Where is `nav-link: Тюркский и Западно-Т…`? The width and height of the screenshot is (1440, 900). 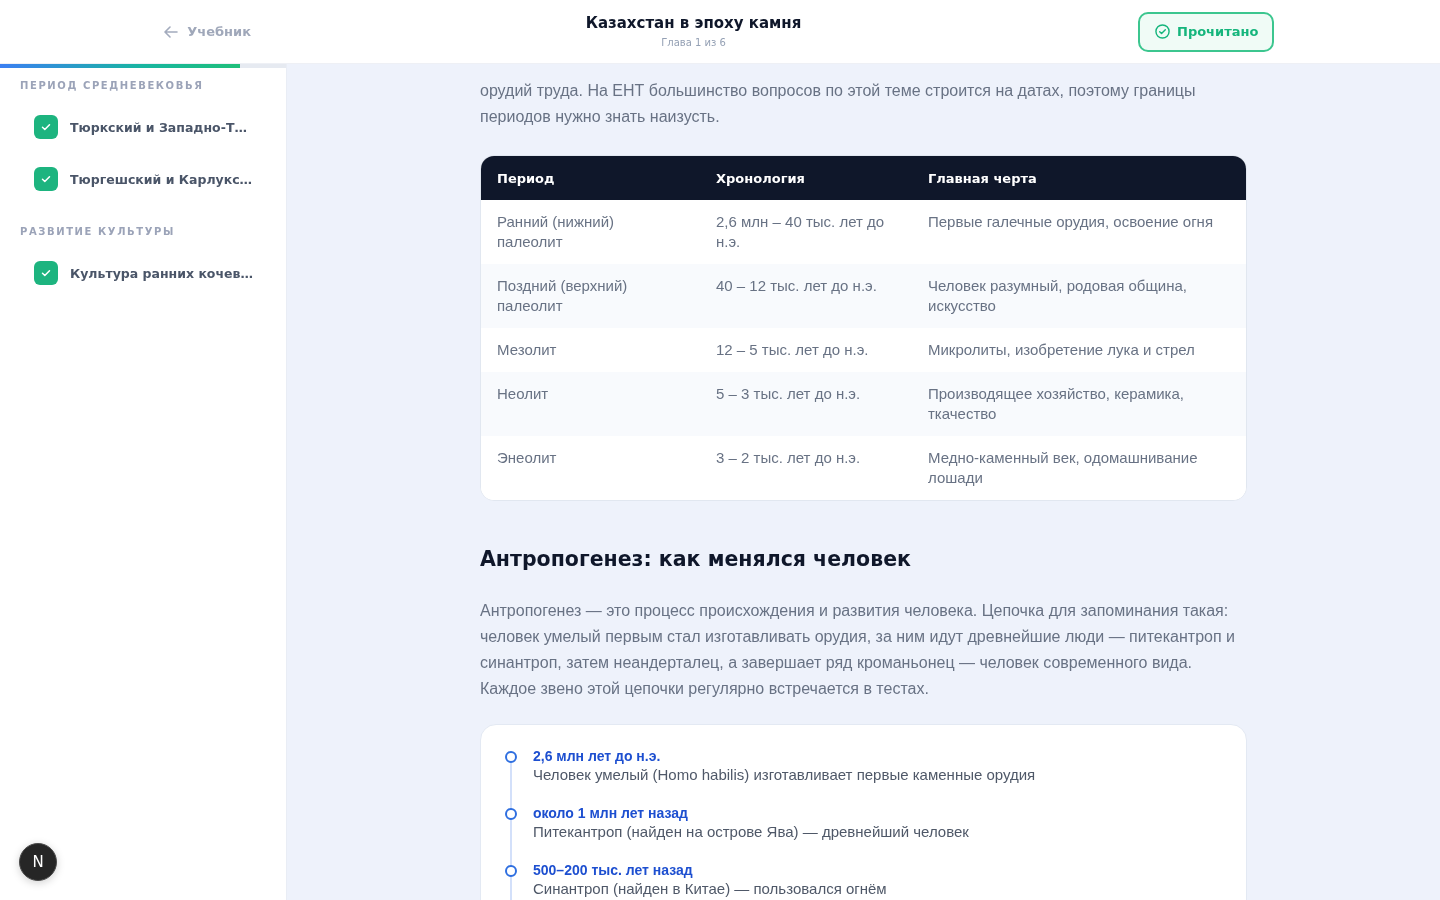 nav-link: Тюркский и Западно-Т… is located at coordinates (143, 127).